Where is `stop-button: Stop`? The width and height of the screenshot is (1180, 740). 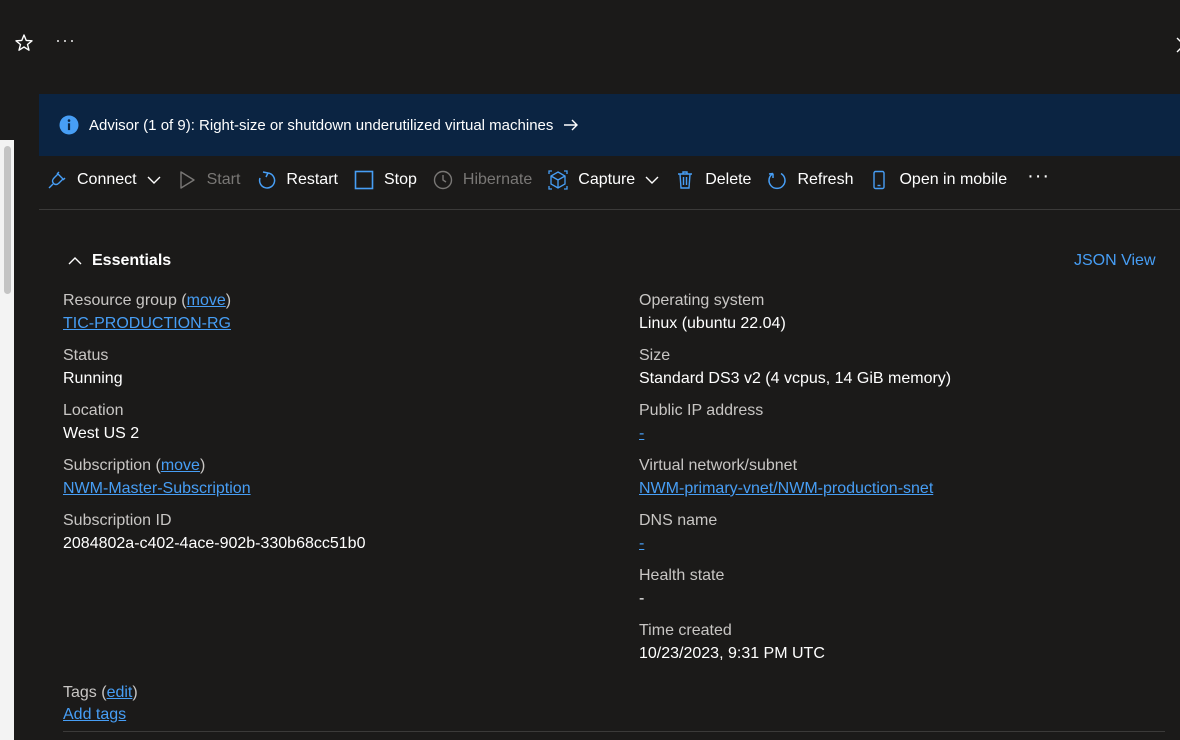
stop-button: Stop is located at coordinates (385, 180).